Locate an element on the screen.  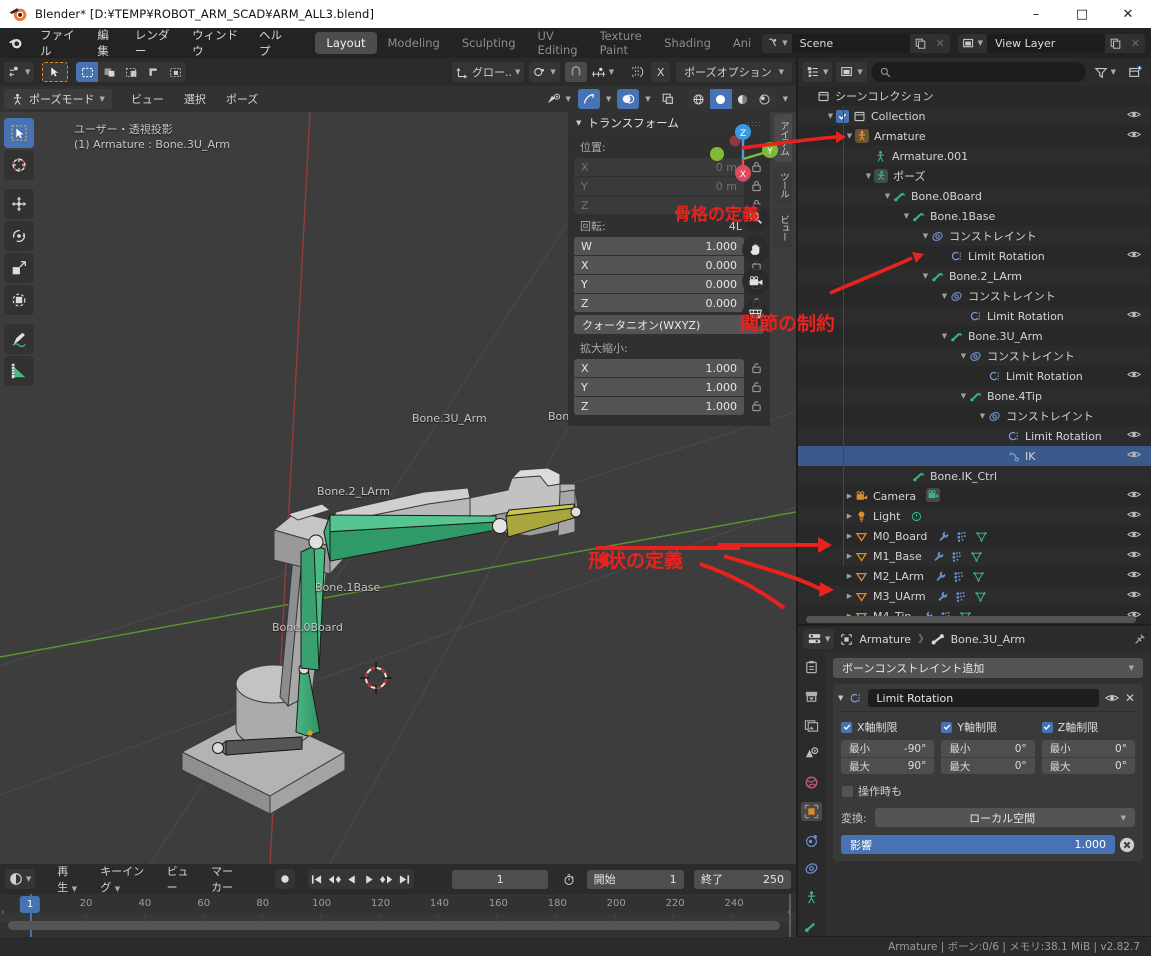
new-collection-button is located at coordinates (1135, 72).